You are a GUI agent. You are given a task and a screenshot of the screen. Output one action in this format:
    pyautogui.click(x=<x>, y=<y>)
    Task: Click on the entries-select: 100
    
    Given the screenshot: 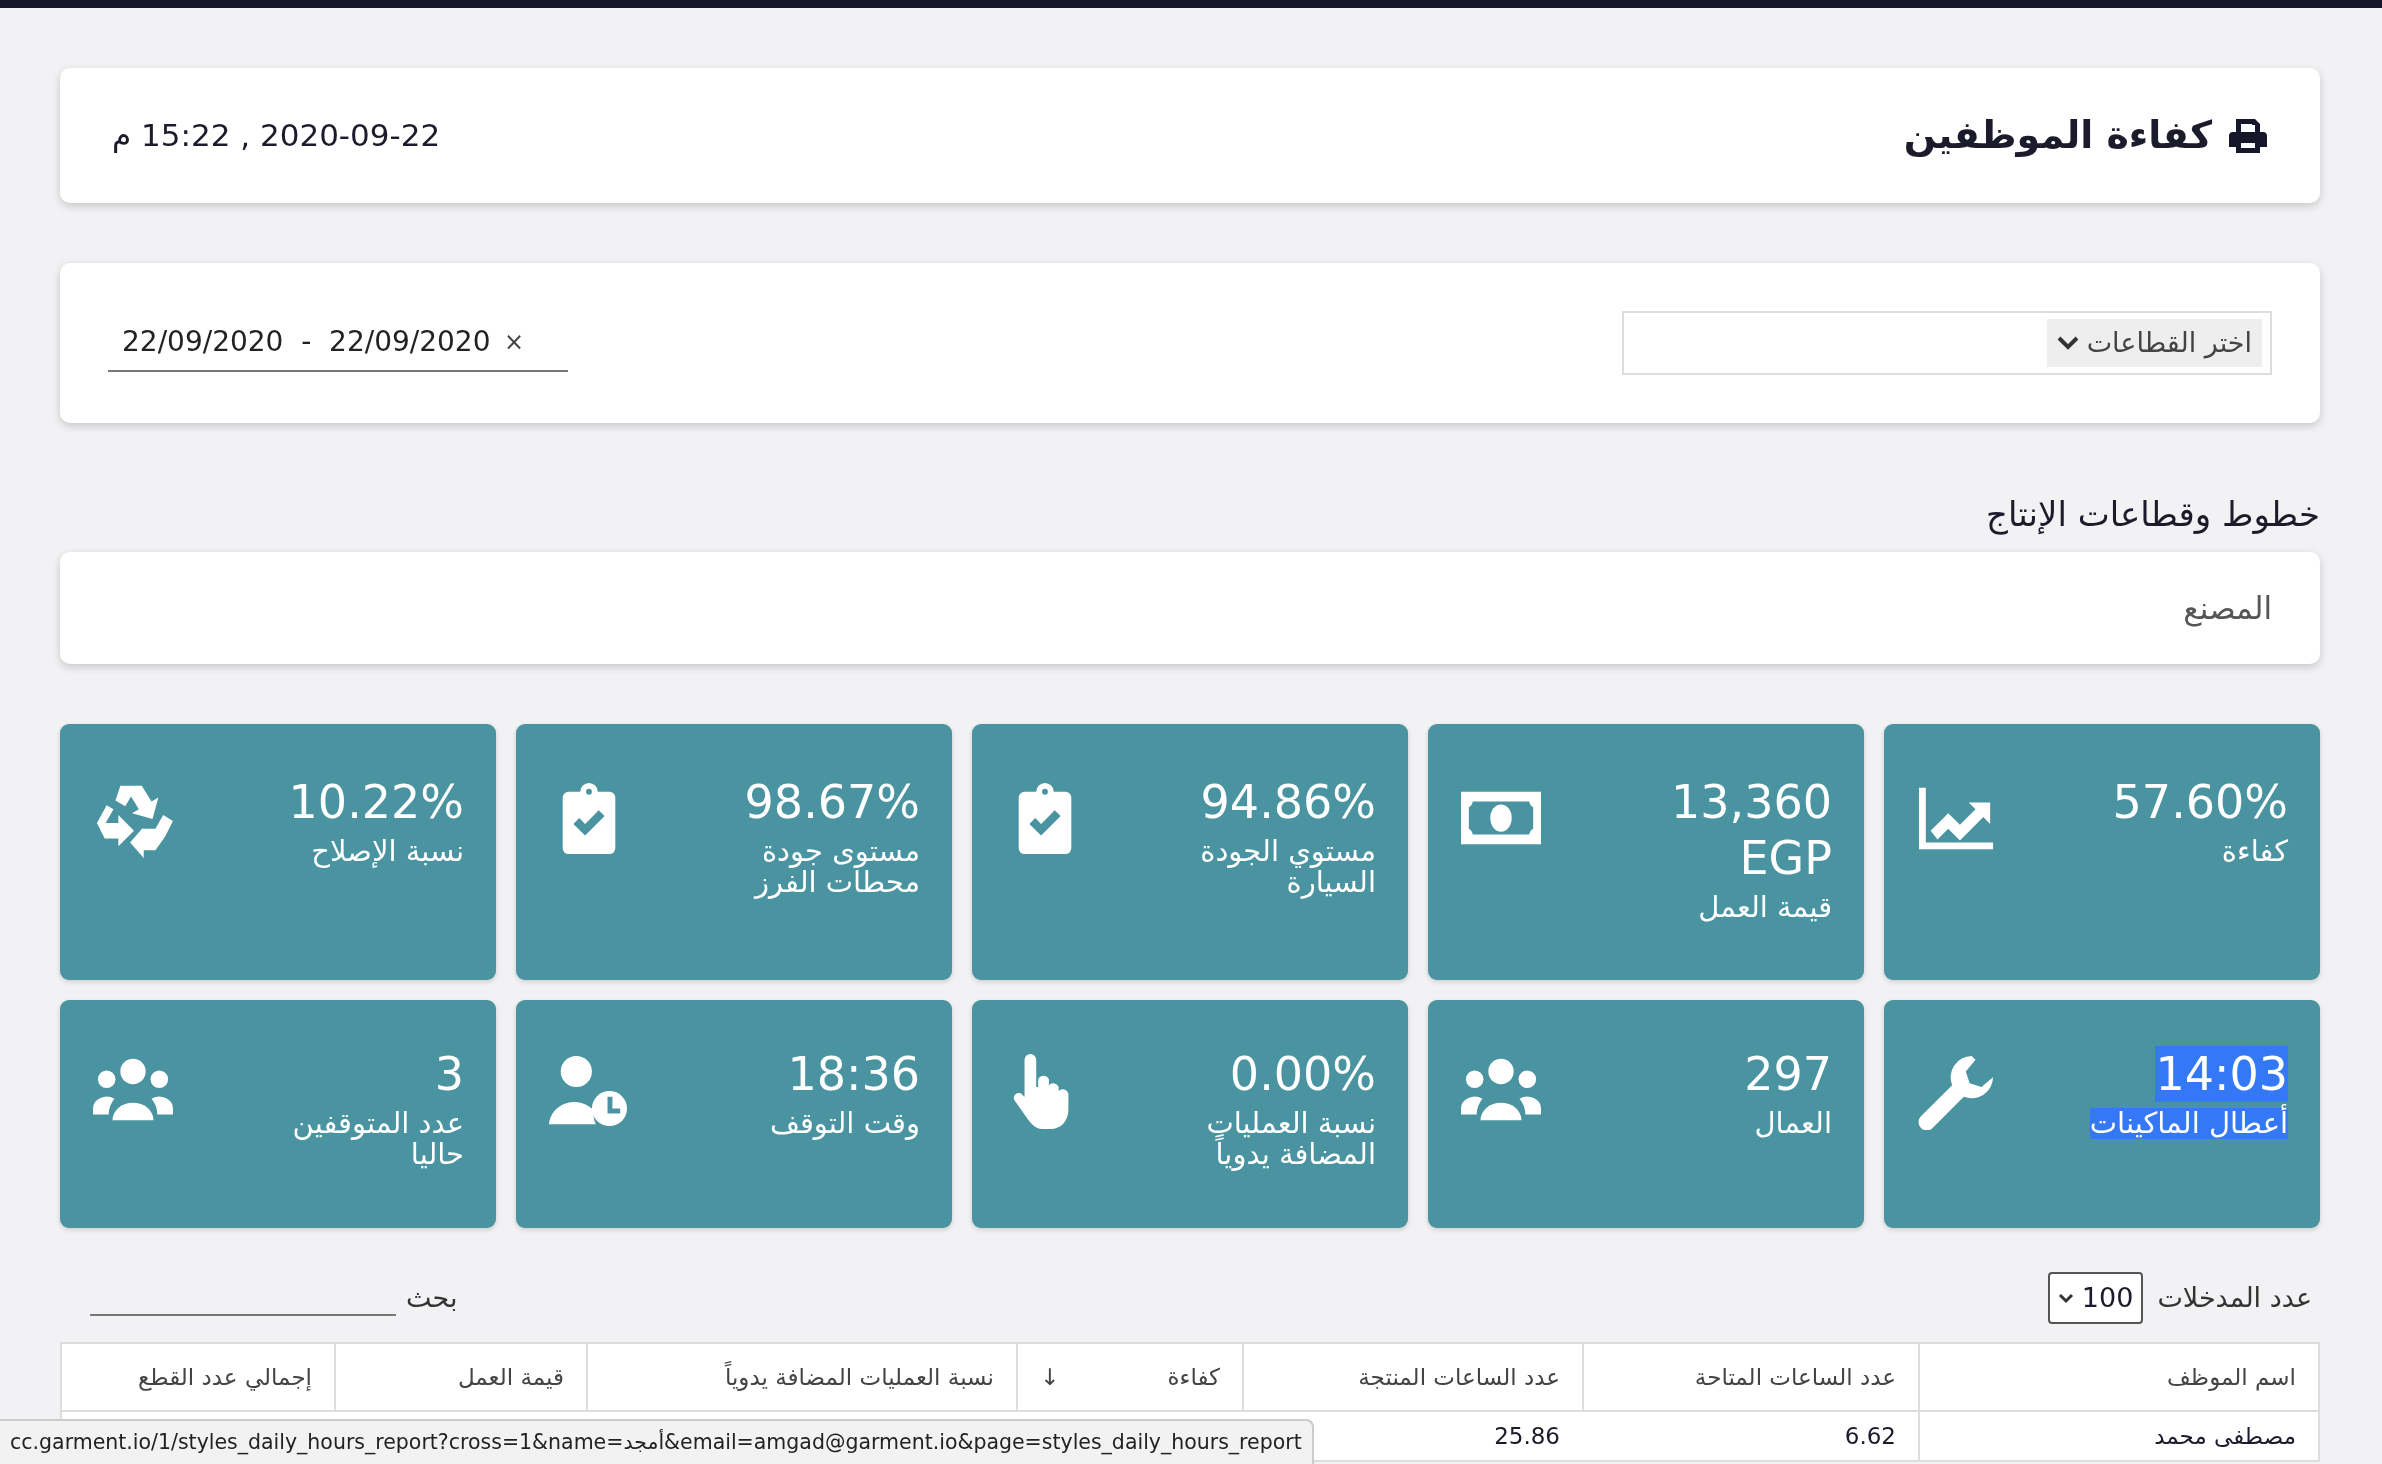 What is the action you would take?
    pyautogui.click(x=2095, y=1298)
    